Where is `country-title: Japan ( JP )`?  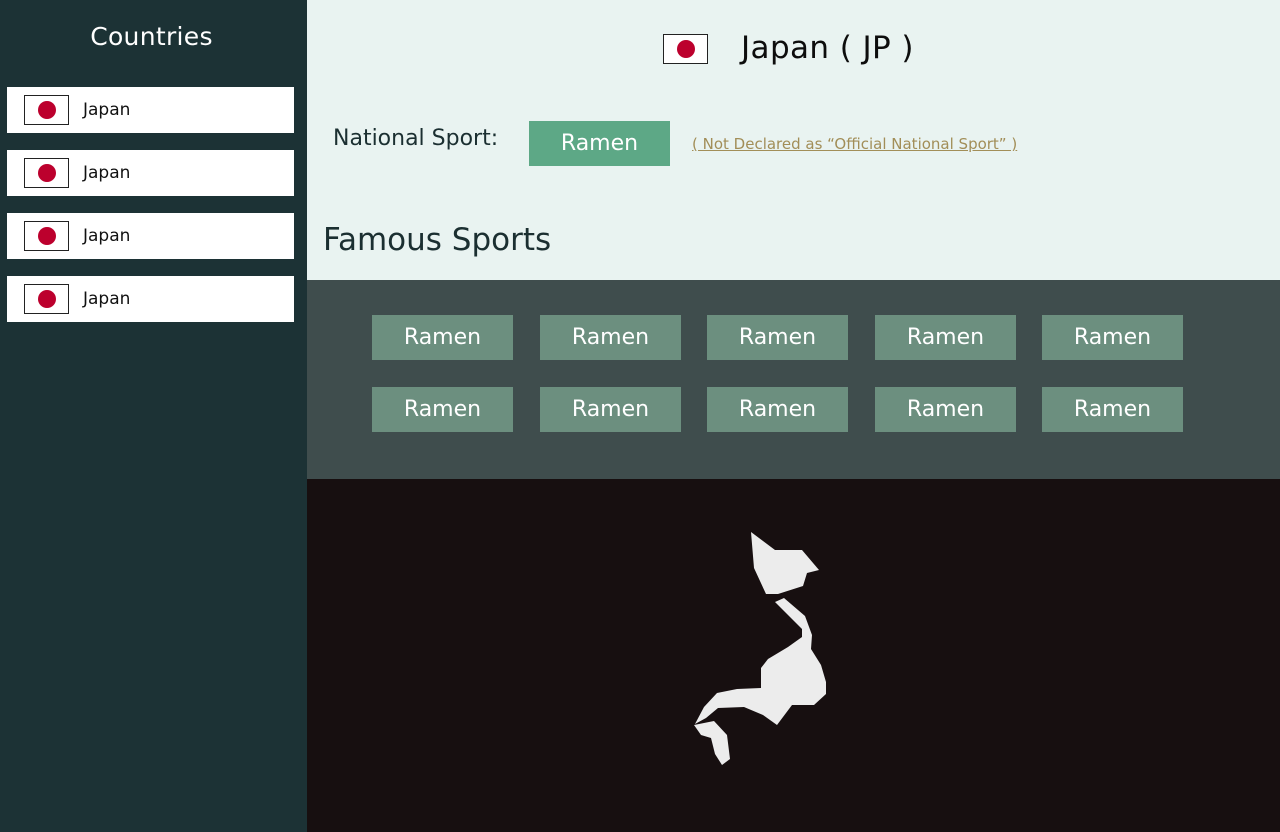 country-title: Japan ( JP ) is located at coordinates (827, 48).